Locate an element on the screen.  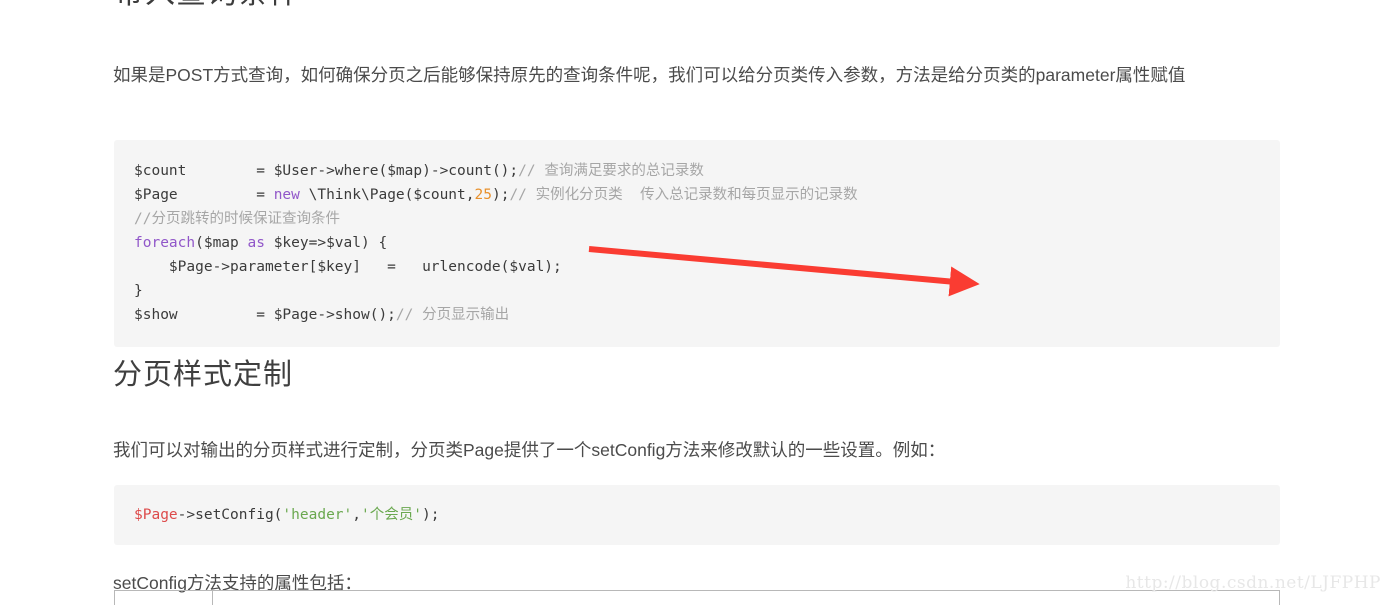
code-token: } is located at coordinates (138, 290).